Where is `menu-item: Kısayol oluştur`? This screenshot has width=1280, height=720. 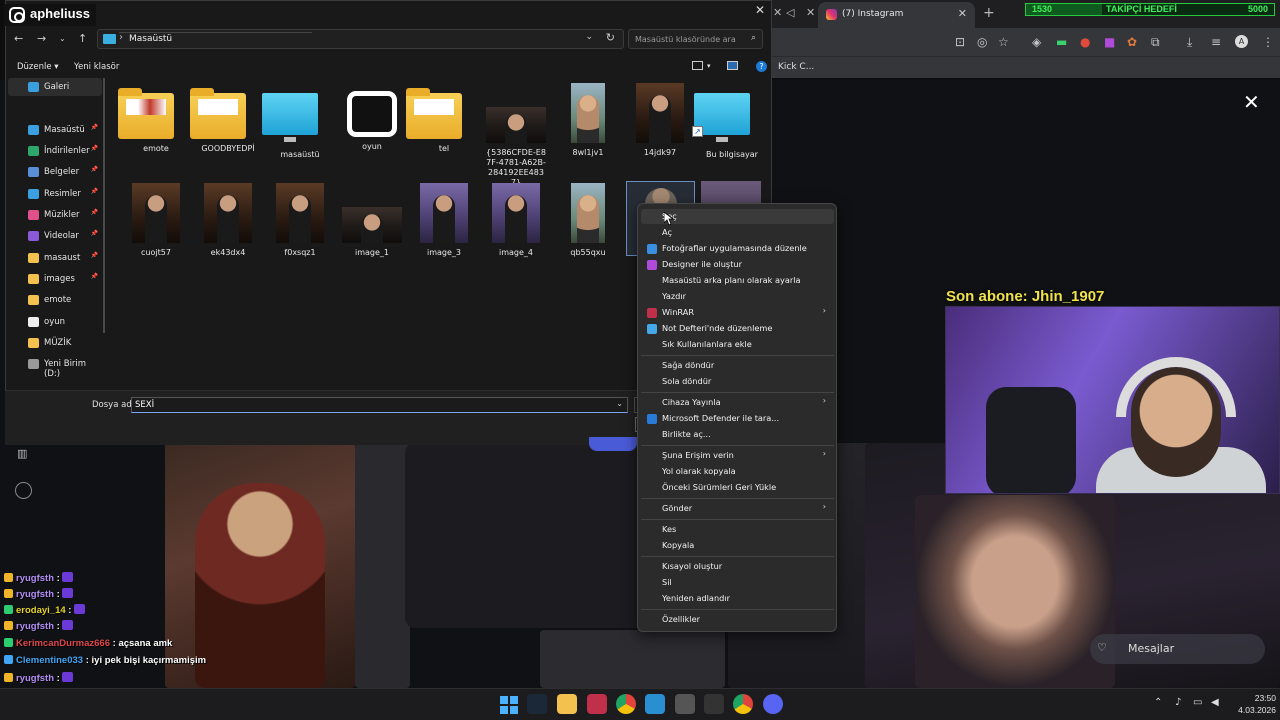 menu-item: Kısayol oluştur is located at coordinates (737, 566).